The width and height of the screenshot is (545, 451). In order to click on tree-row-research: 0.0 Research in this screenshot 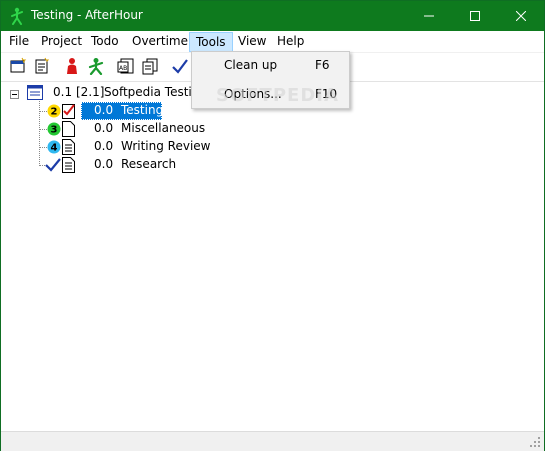, I will do `click(272, 165)`.